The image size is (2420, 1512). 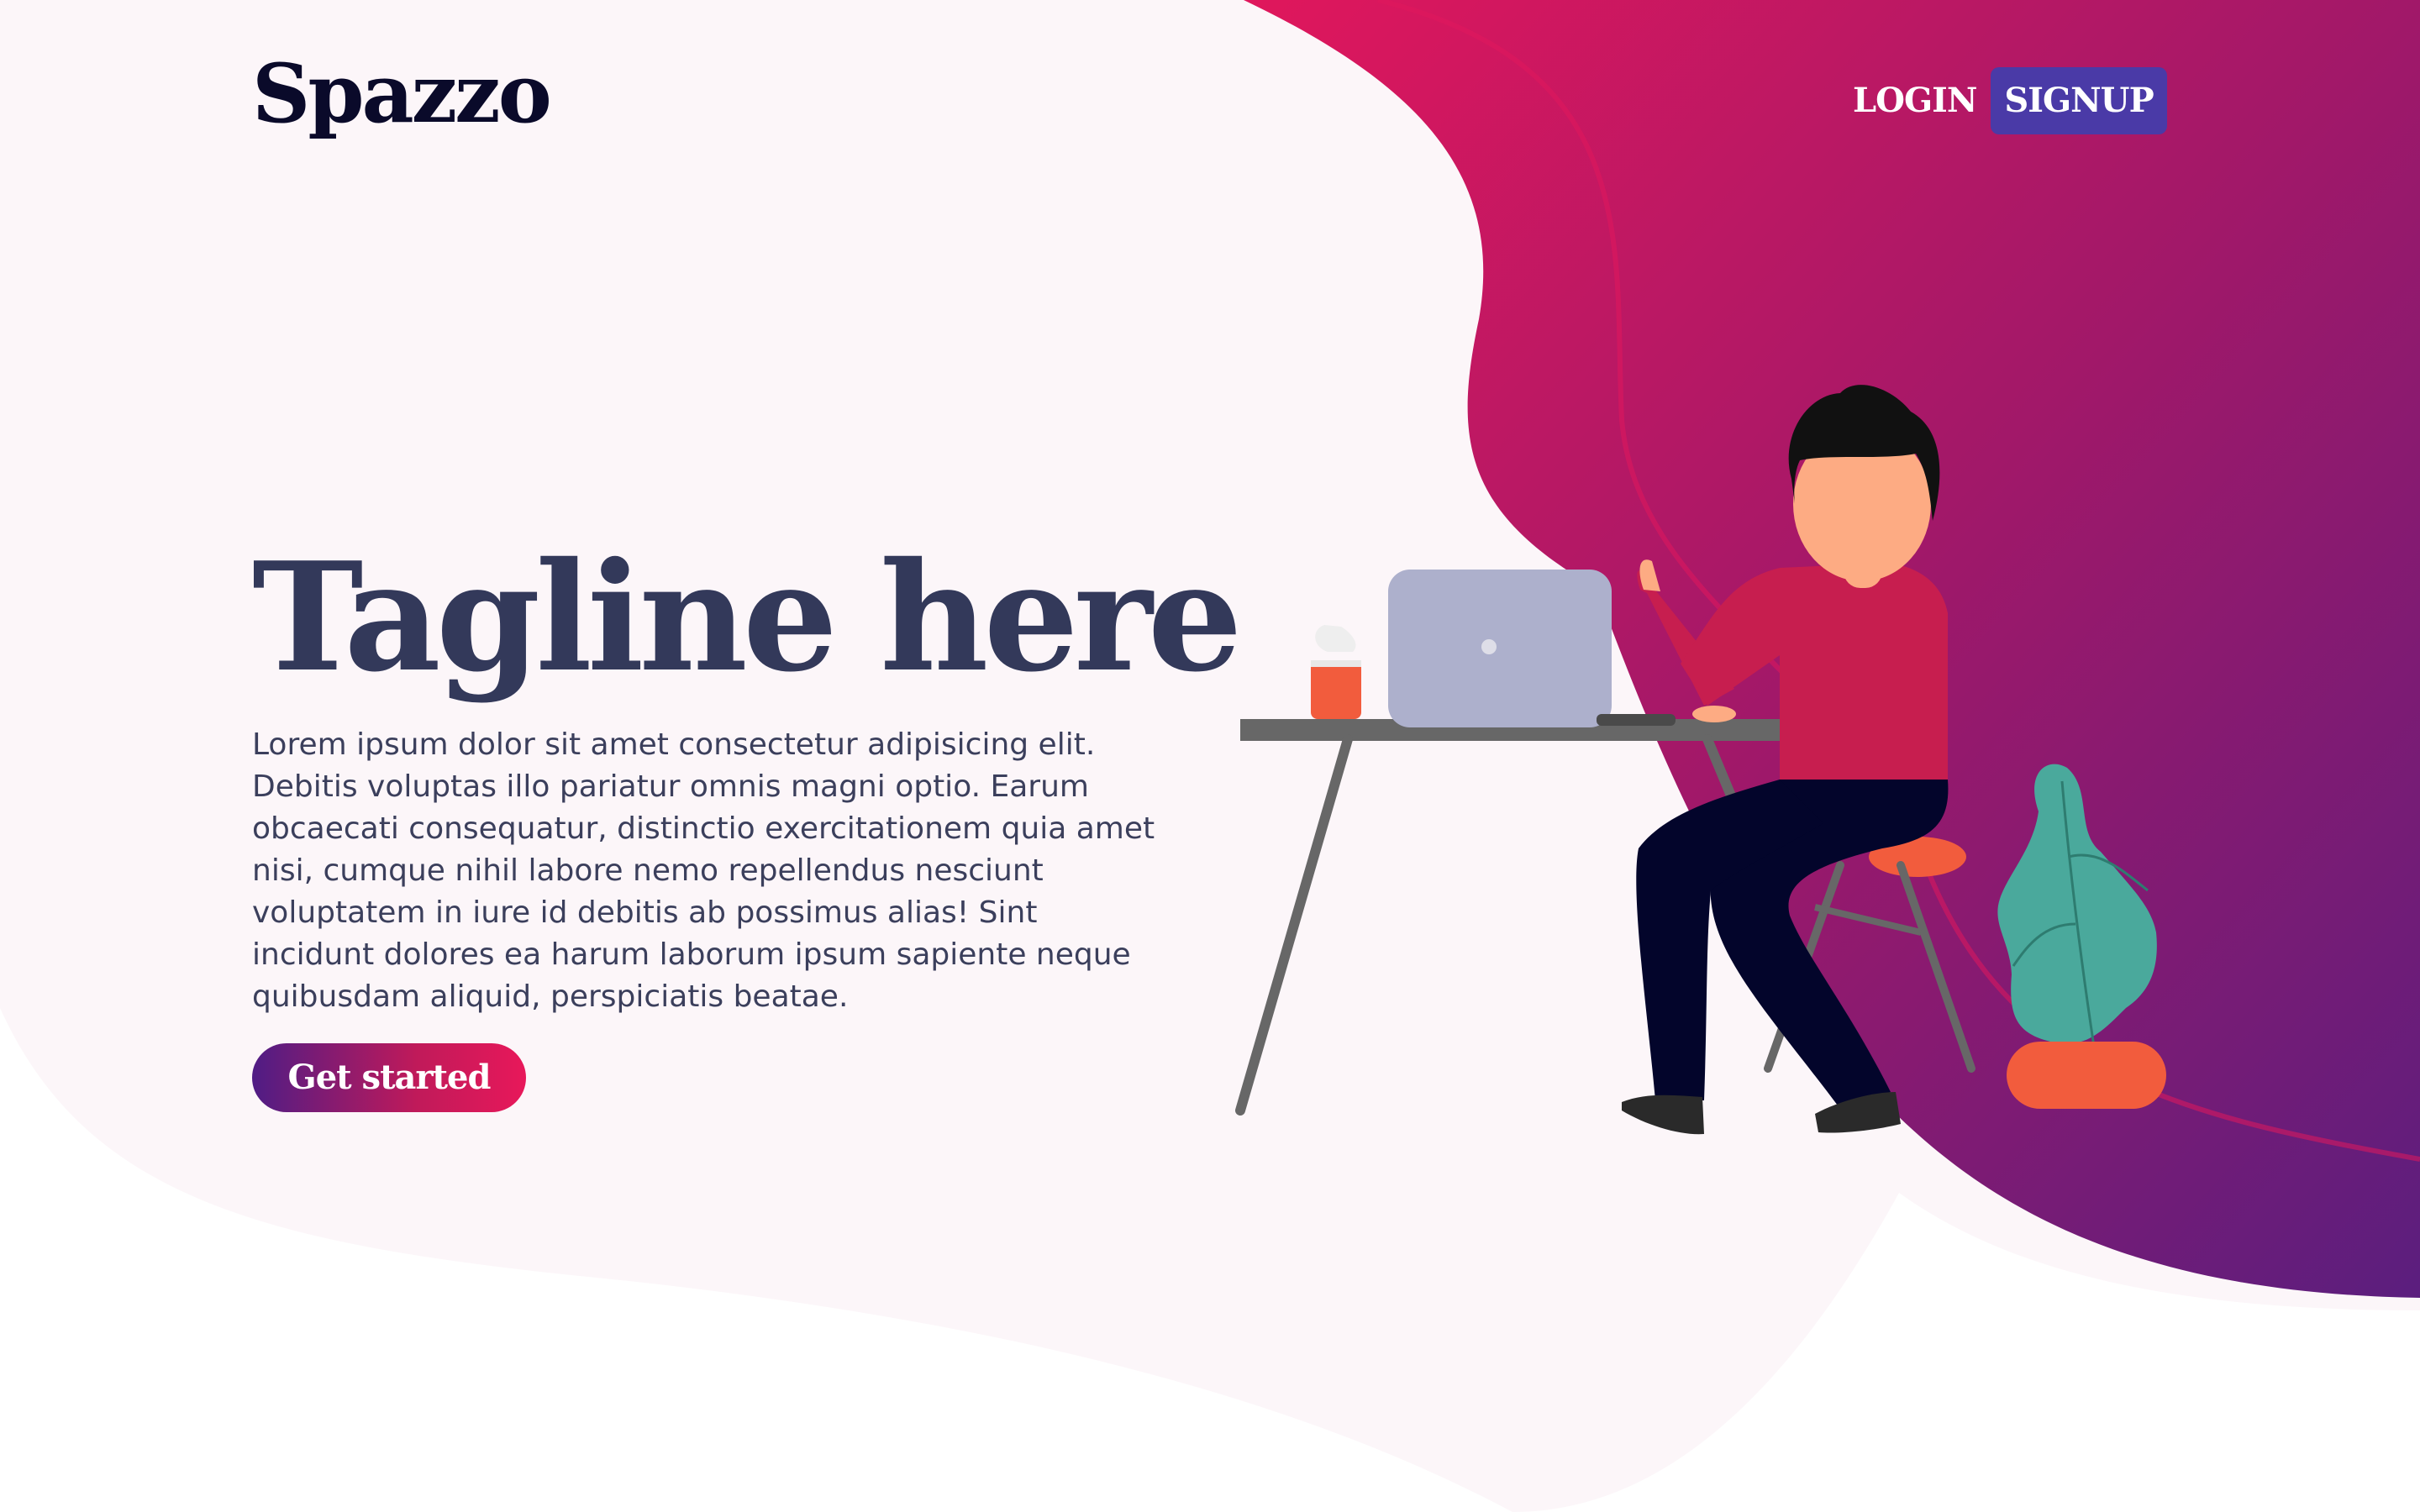 What do you see at coordinates (389, 1077) in the screenshot?
I see `get-started-button: Get started` at bounding box center [389, 1077].